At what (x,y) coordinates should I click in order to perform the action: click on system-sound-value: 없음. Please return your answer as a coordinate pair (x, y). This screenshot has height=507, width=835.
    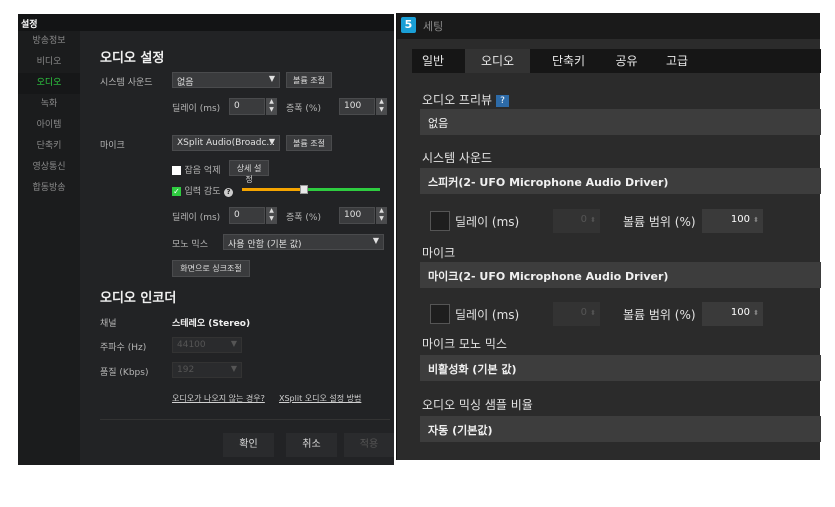
    Looking at the image, I should click on (185, 83).